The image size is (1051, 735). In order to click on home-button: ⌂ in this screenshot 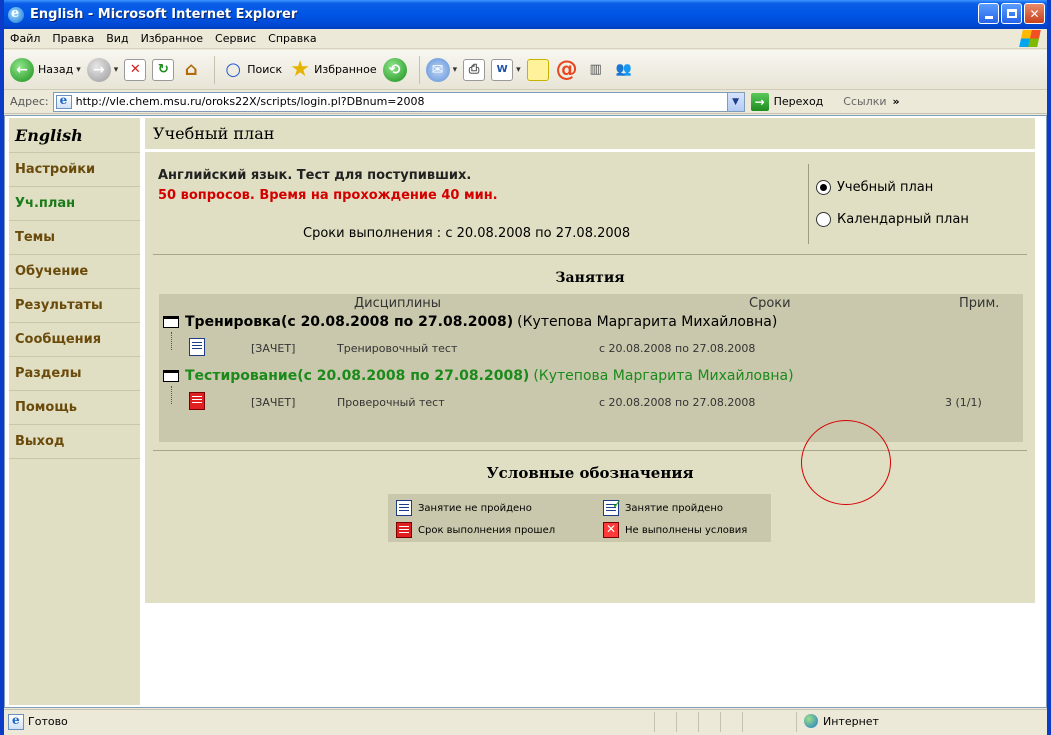, I will do `click(191, 70)`.